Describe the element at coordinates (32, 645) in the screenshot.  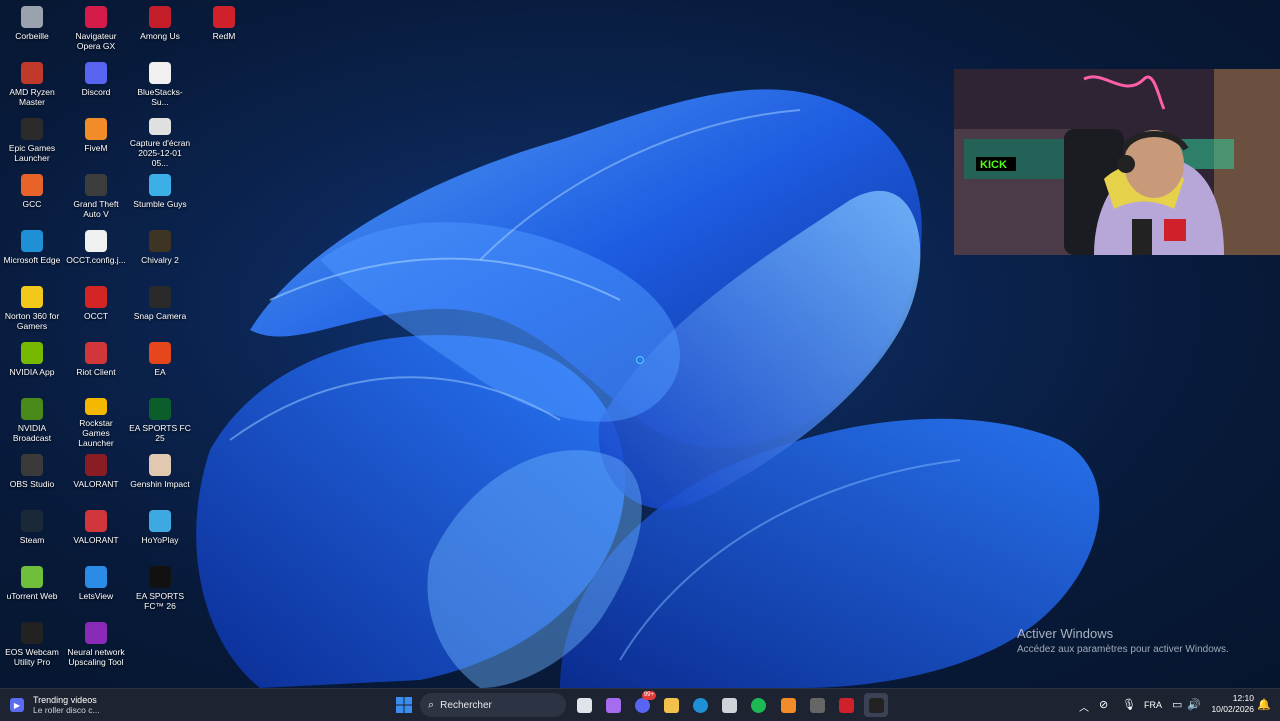
I see `desktop-shortcut: EOS Webcam Utility Pro` at that location.